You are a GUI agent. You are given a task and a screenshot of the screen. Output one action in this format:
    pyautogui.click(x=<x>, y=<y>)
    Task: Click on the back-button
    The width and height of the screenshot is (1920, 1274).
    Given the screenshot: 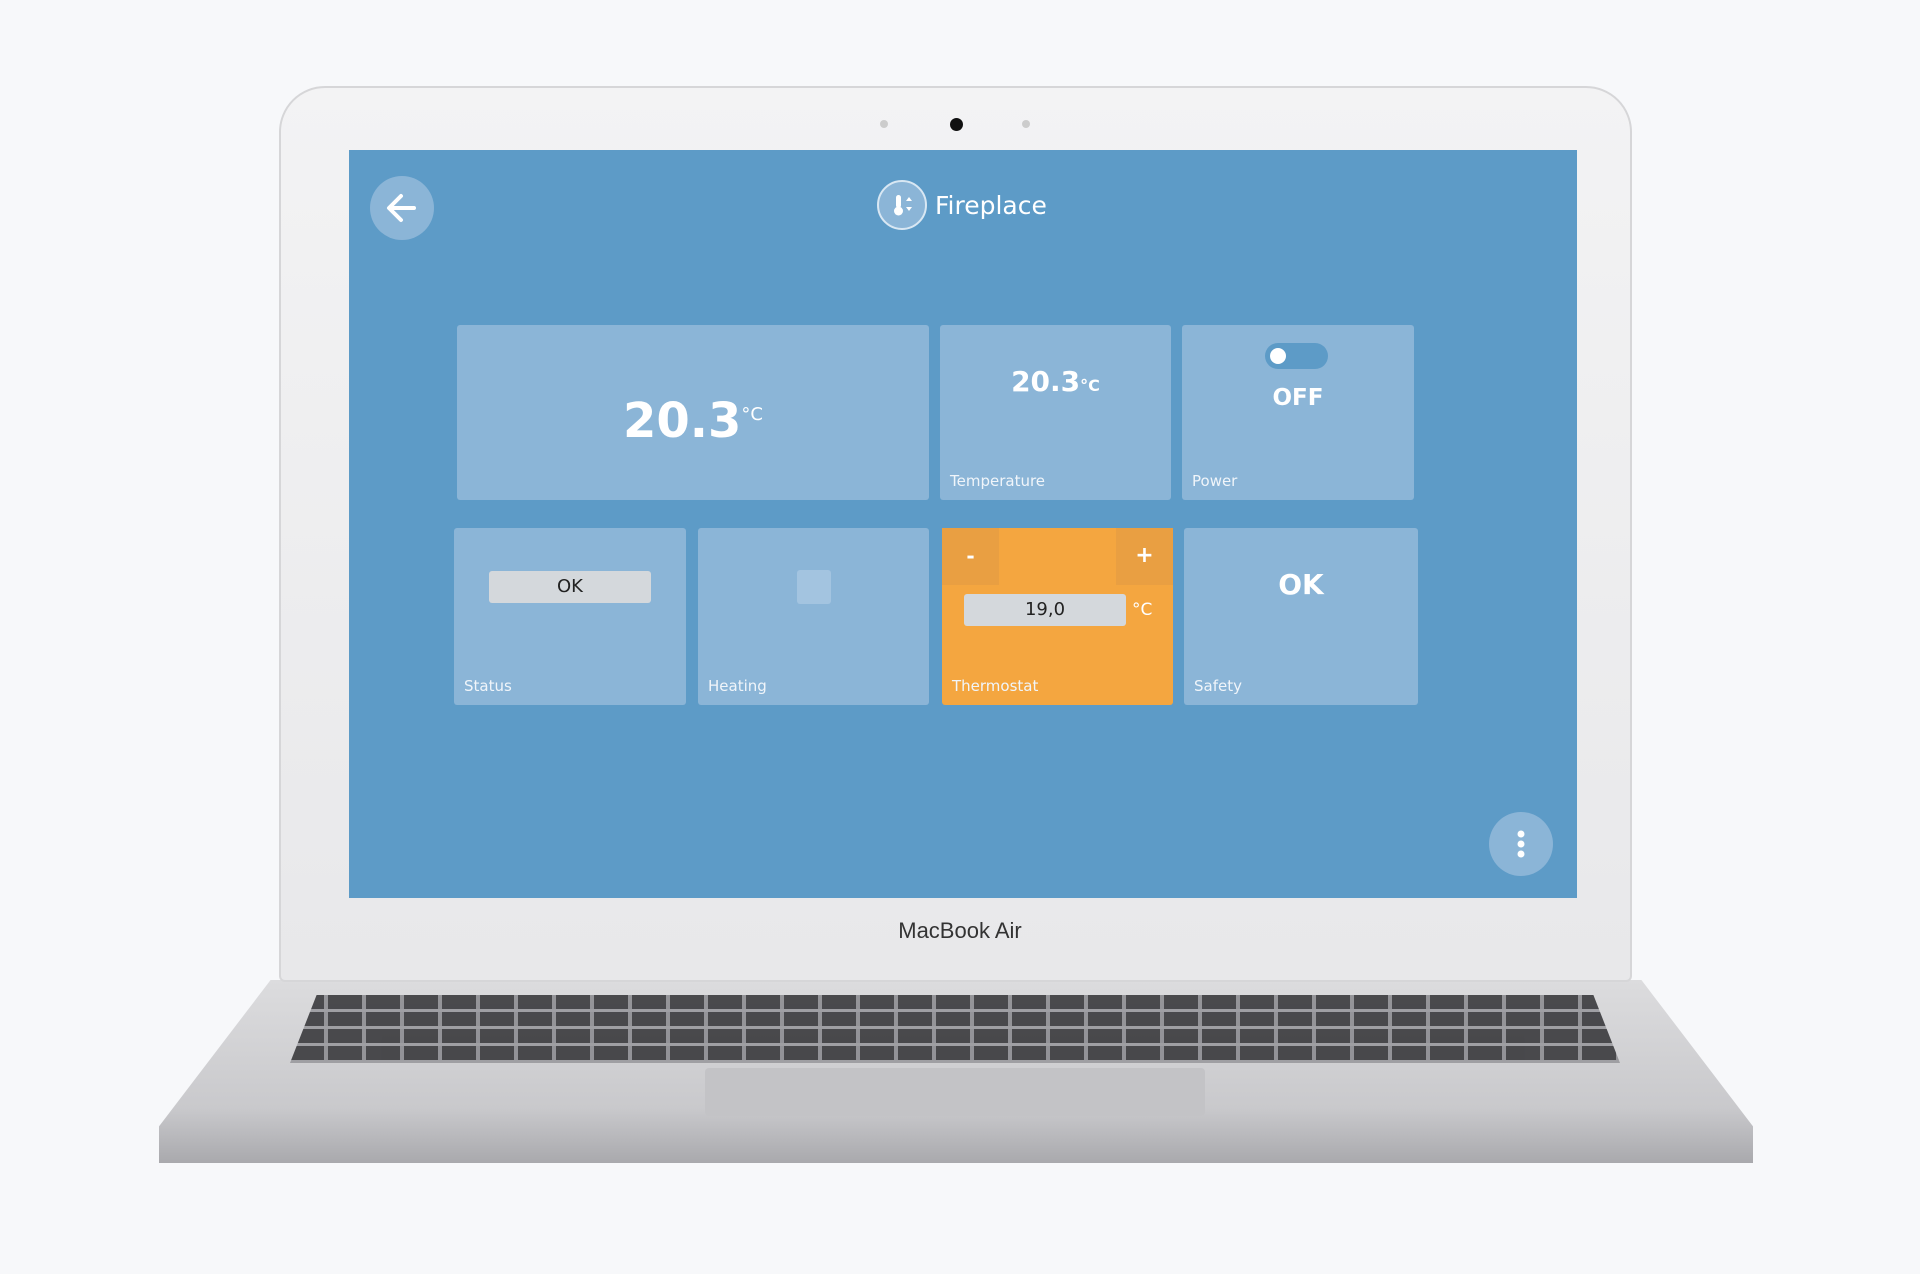 What is the action you would take?
    pyautogui.click(x=402, y=208)
    